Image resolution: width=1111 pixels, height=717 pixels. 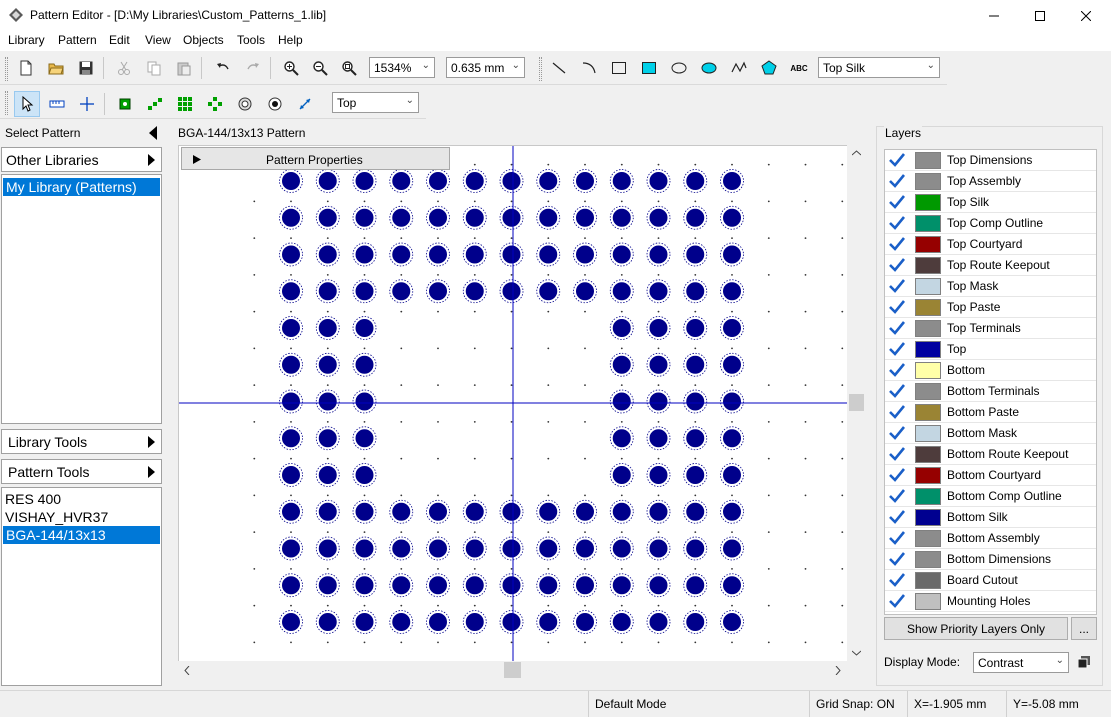 I want to click on pattern-item: VISHAY_HVR37, so click(x=81, y=517).